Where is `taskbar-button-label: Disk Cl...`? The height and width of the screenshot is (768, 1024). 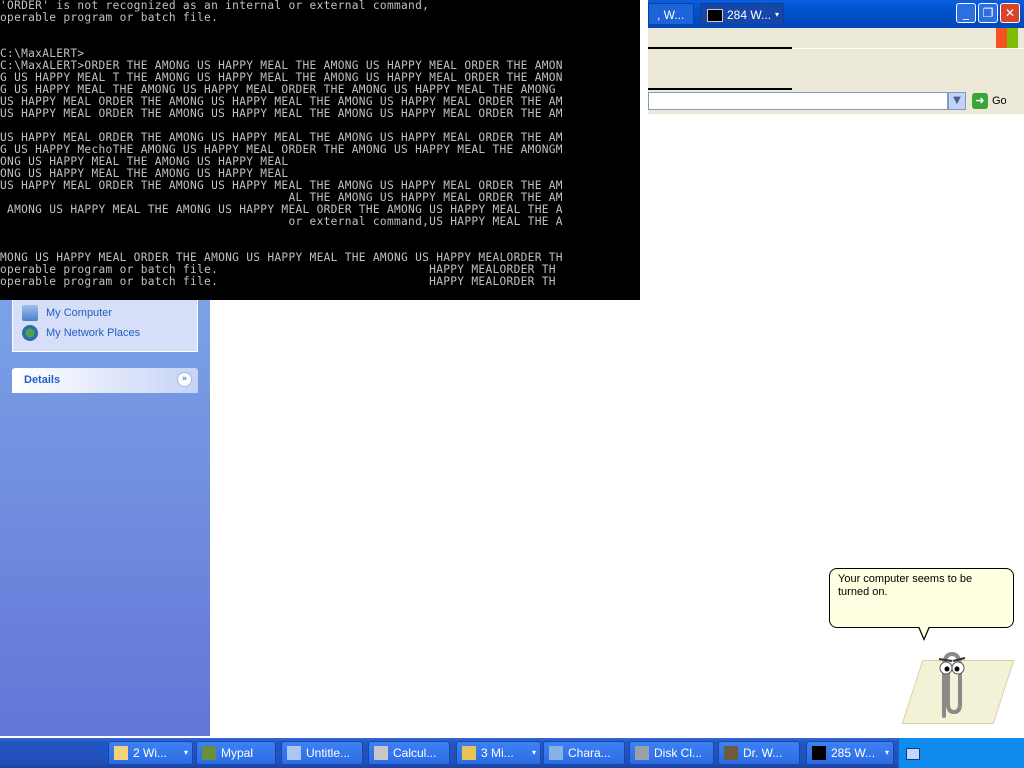
taskbar-button-label: Disk Cl... is located at coordinates (678, 753).